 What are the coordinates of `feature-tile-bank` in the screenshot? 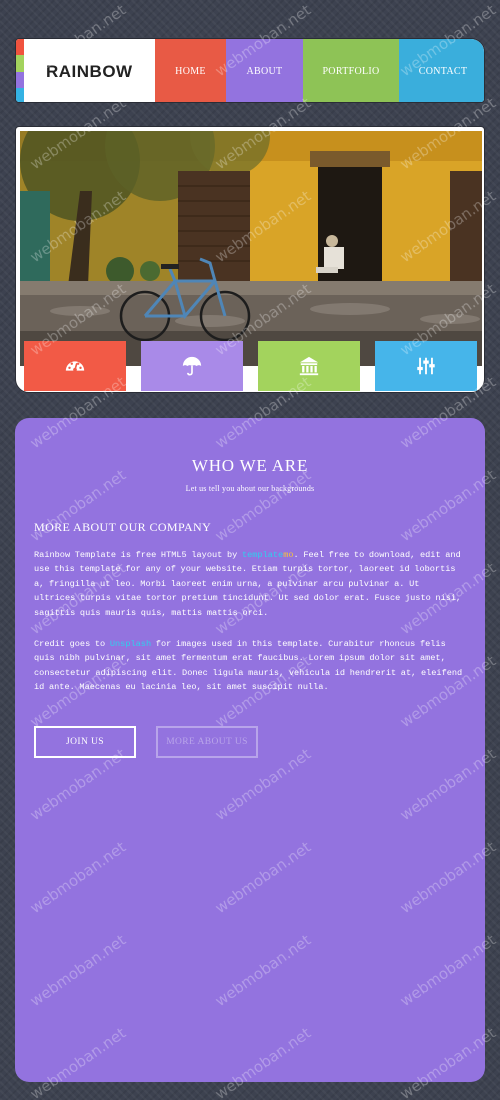 It's located at (309, 366).